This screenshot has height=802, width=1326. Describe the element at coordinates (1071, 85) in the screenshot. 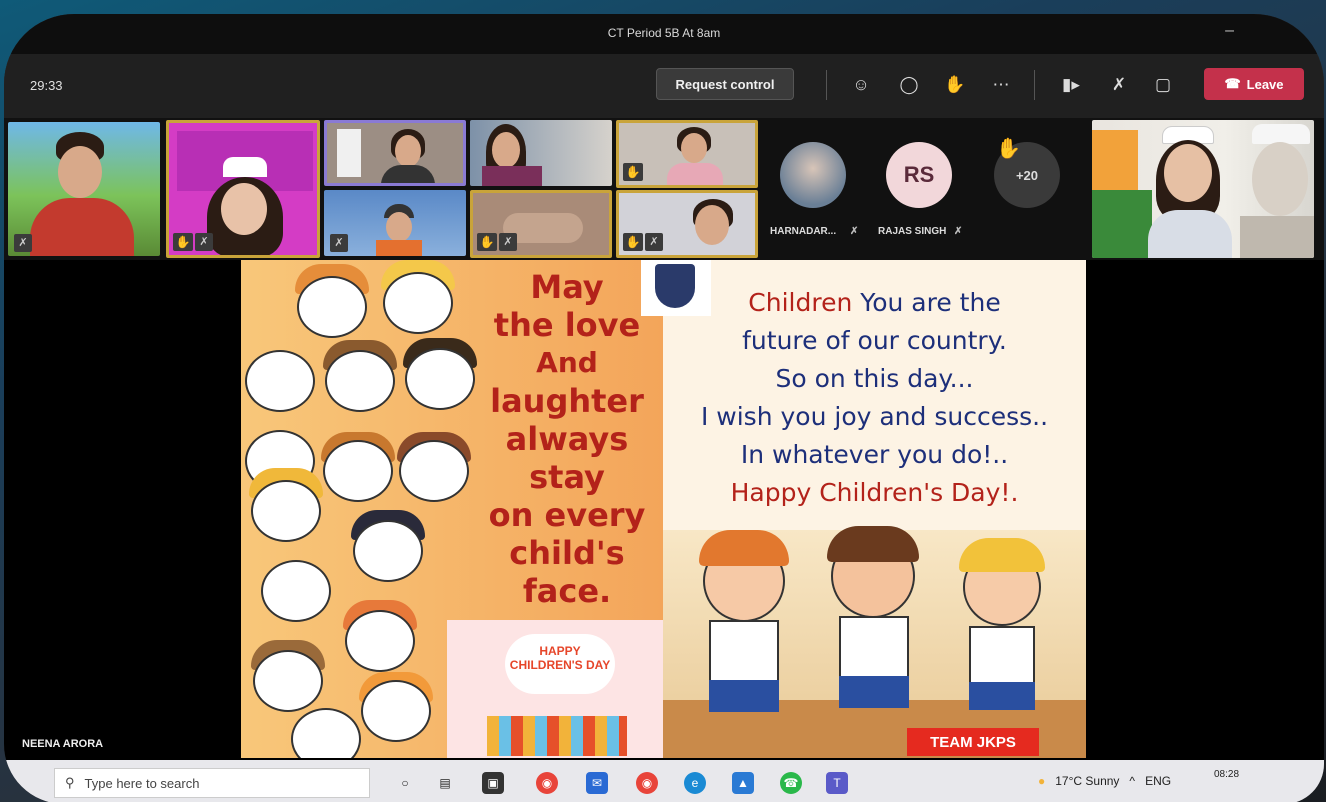

I see `camera-icon: ▮▸` at that location.